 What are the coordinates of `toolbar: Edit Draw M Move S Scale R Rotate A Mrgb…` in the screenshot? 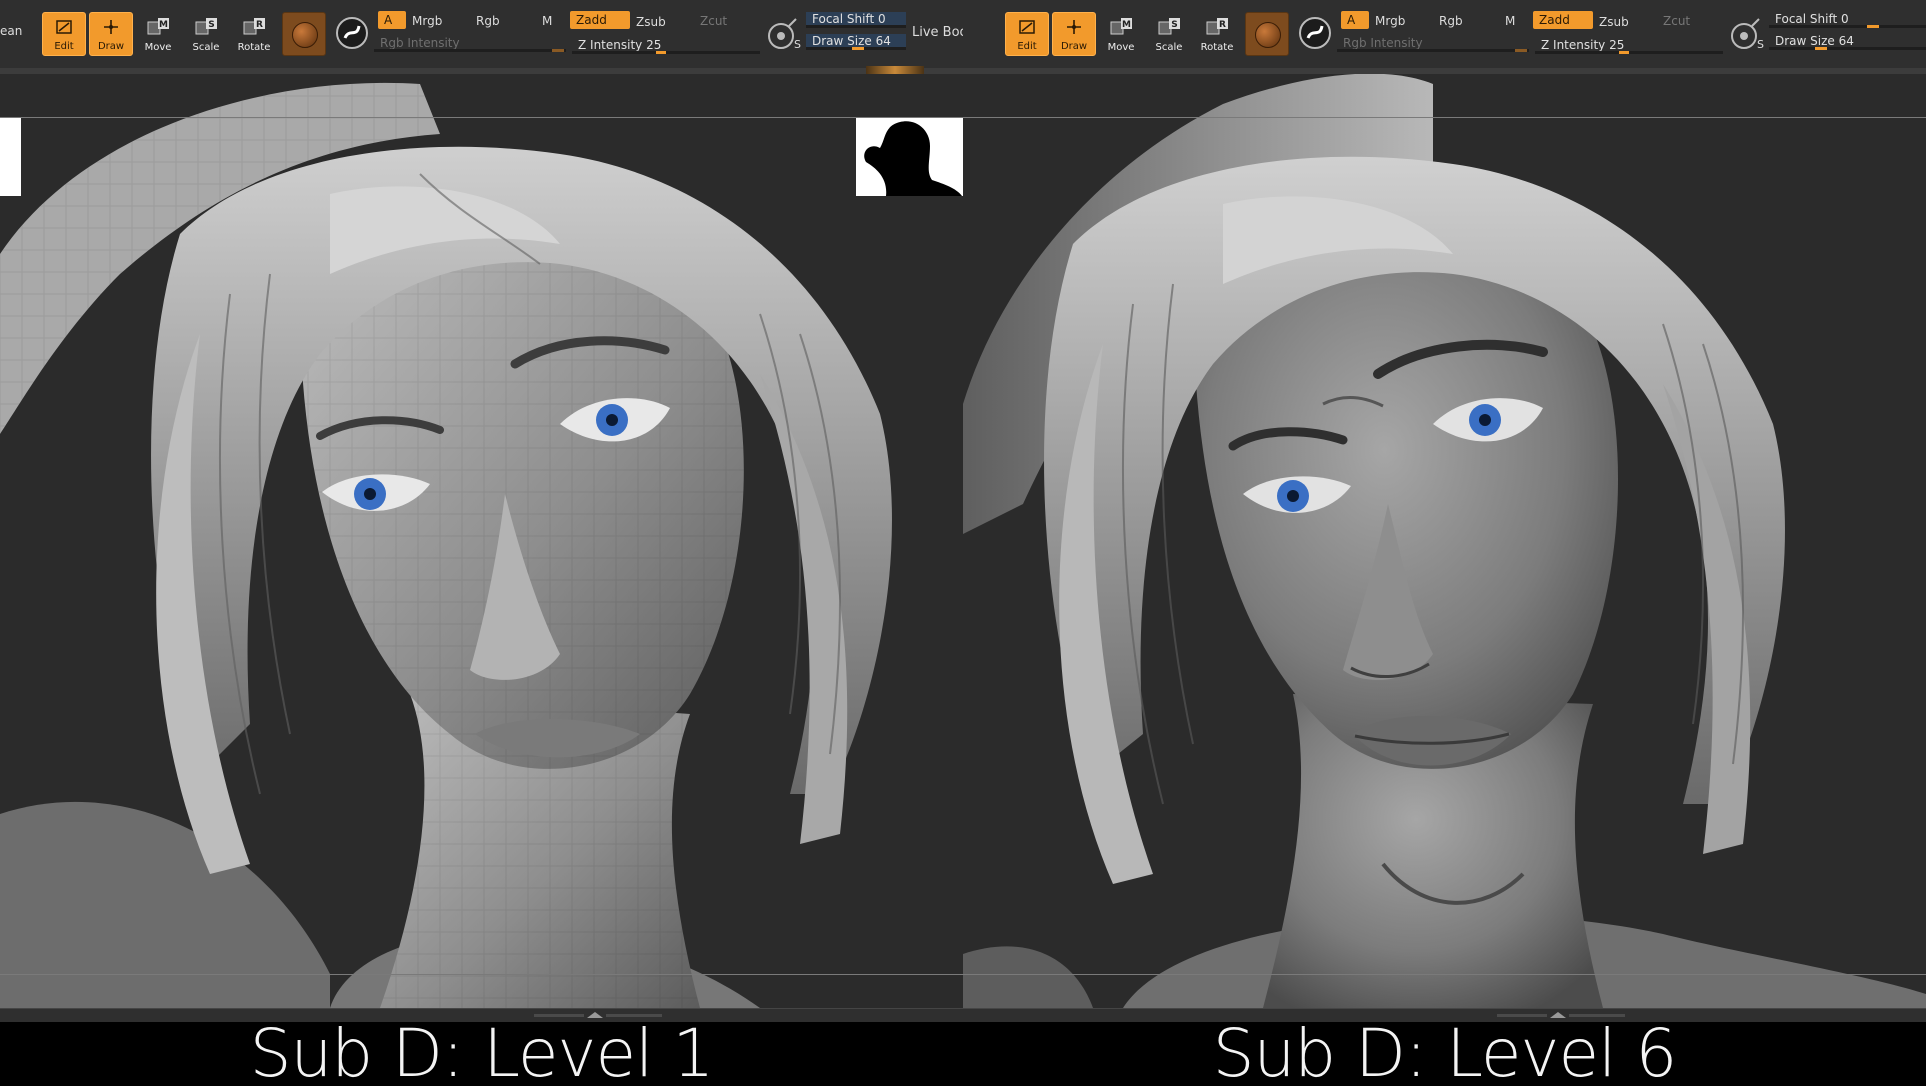 It's located at (1444, 37).